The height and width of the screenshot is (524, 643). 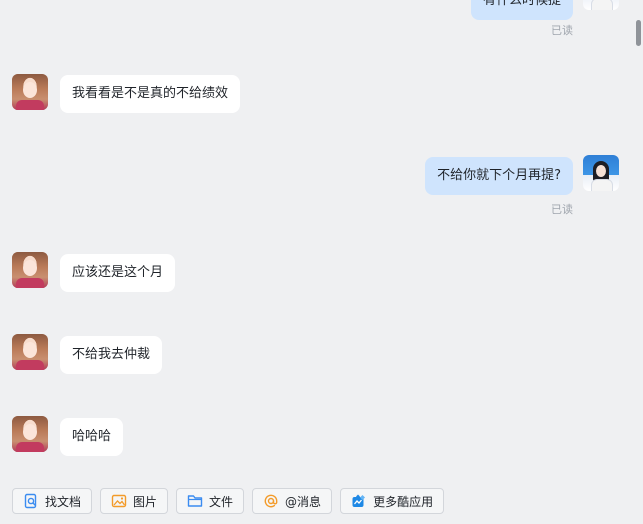 What do you see at coordinates (145, 501) in the screenshot?
I see `image-label: 图片` at bounding box center [145, 501].